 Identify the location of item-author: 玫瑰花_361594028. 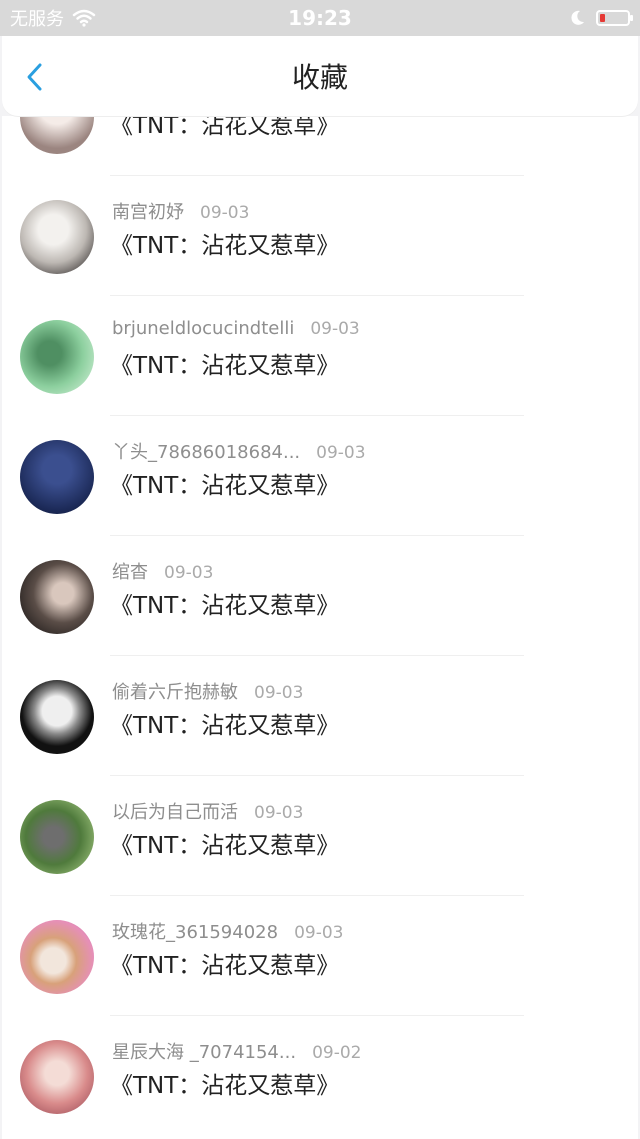
(195, 932).